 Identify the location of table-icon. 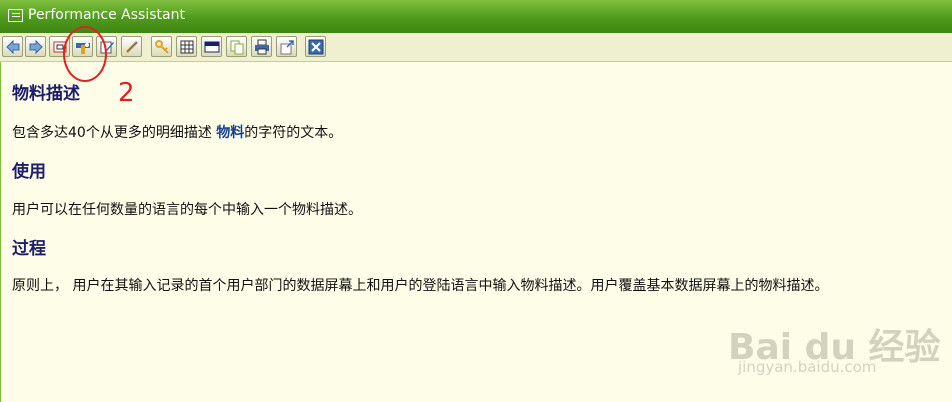
(187, 47).